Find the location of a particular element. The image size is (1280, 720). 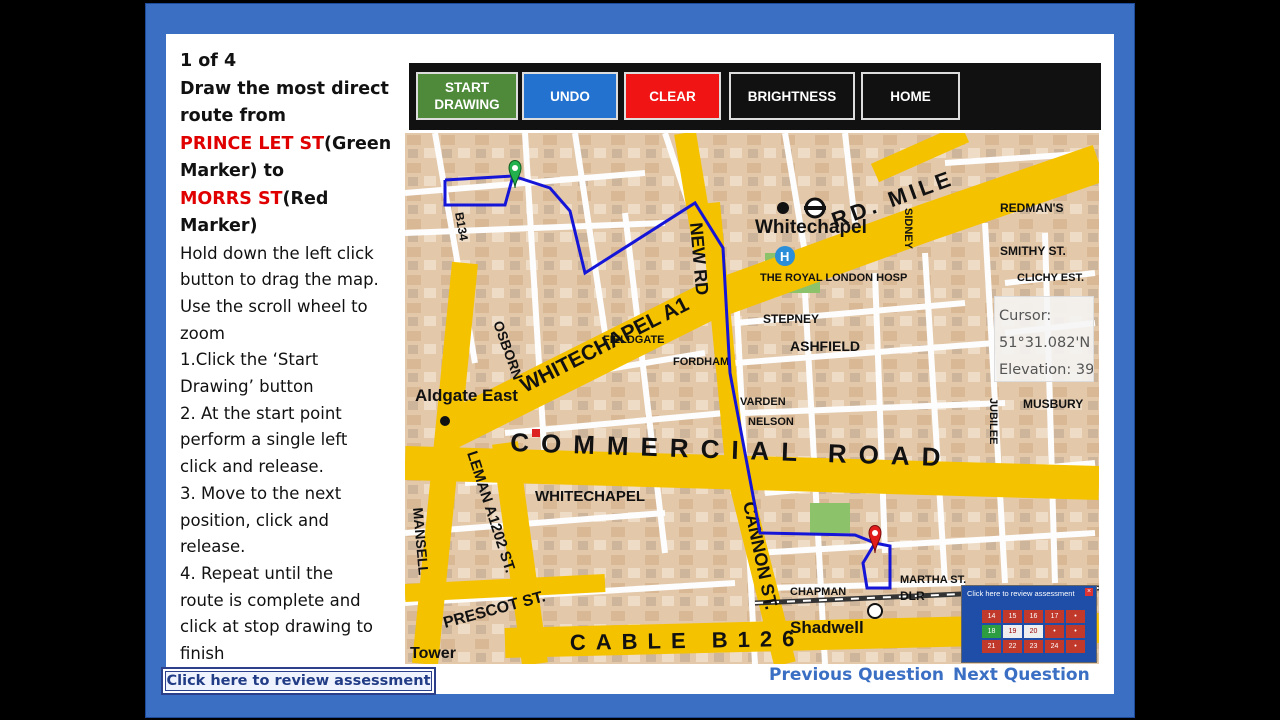

question-cell: 19 is located at coordinates (1012, 631).